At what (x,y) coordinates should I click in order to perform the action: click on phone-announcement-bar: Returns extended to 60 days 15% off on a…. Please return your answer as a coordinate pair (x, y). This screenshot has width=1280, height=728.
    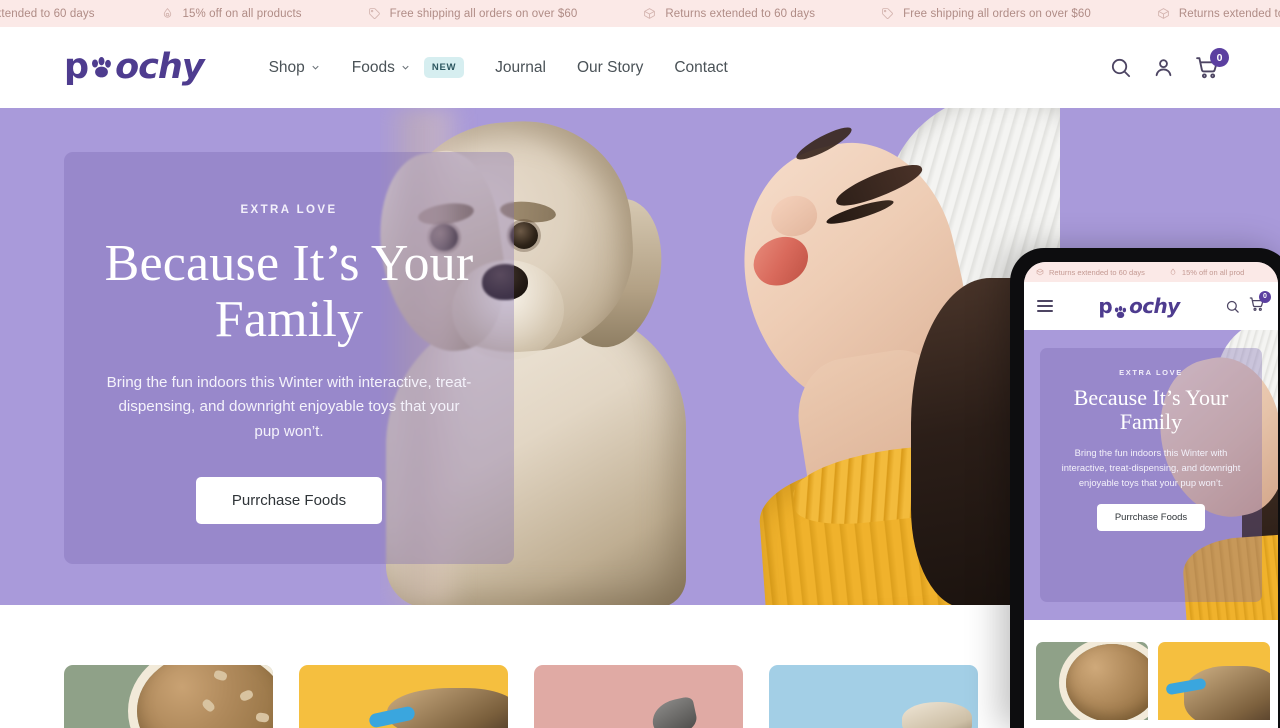
    Looking at the image, I should click on (1151, 272).